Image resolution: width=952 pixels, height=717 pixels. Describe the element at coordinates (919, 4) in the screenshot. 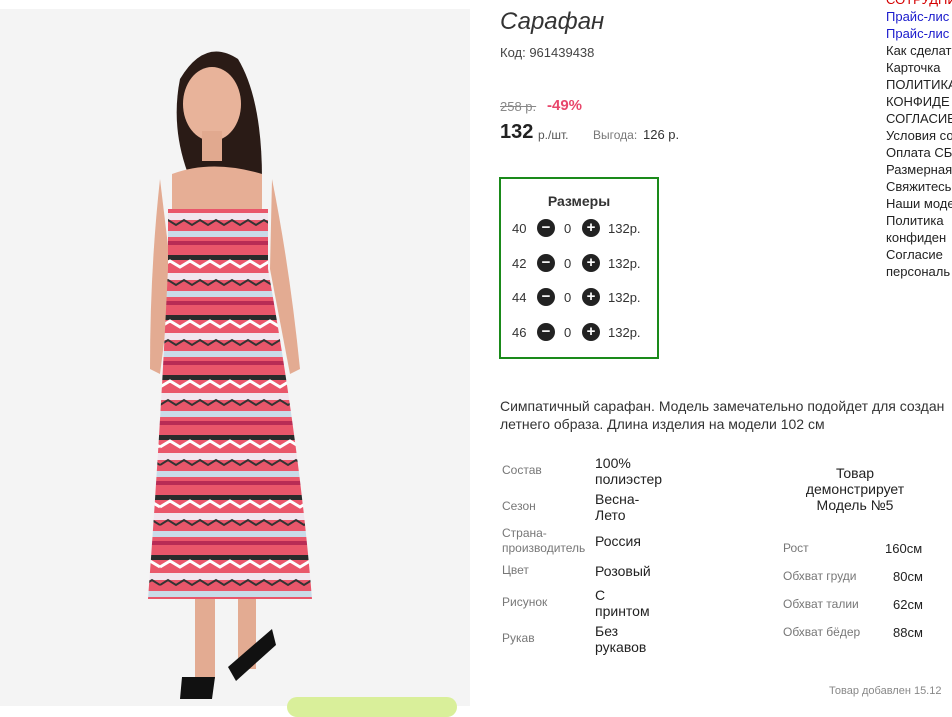

I see `side-link-item: СОТРУДНИ` at that location.